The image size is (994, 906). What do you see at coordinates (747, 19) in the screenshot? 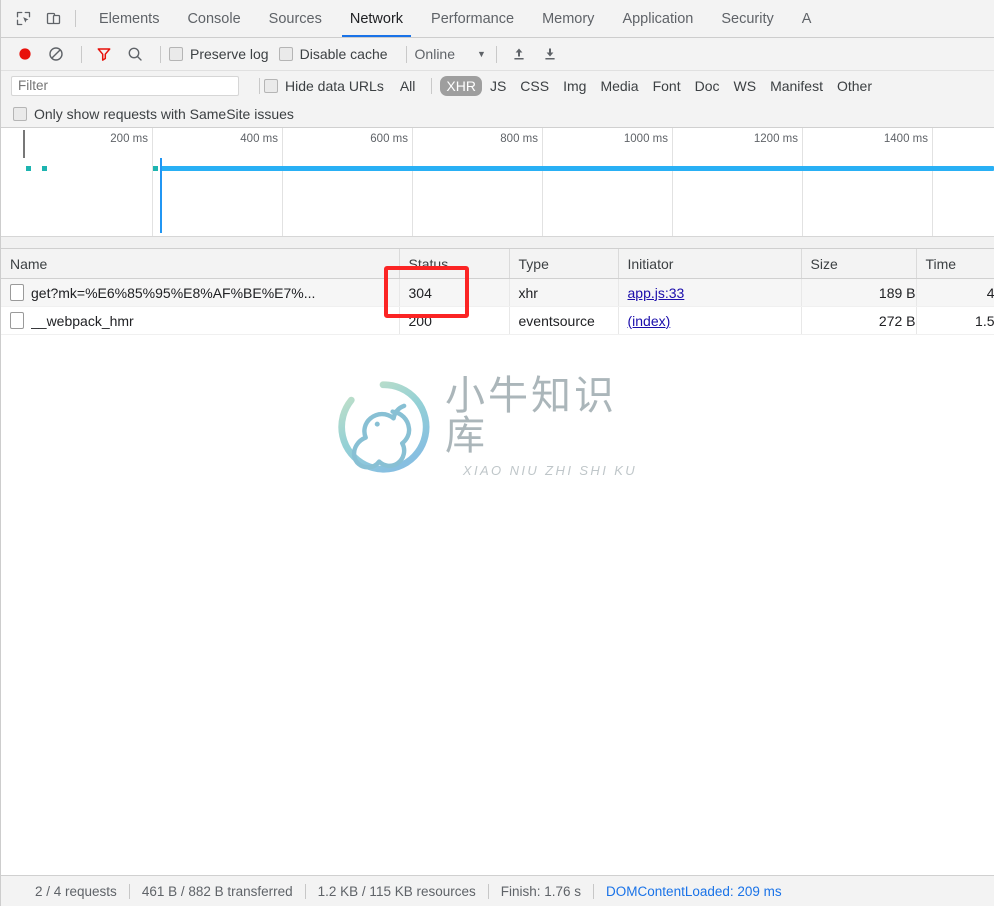
I see `tab-security: Security` at bounding box center [747, 19].